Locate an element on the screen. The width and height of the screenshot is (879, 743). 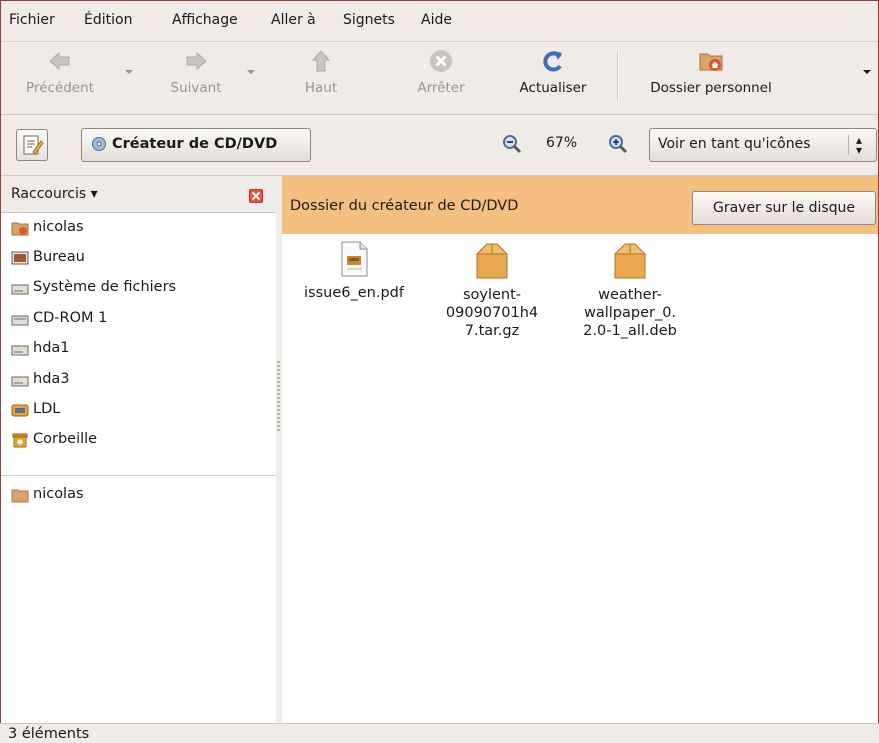
folder-icon is located at coordinates (20, 496).